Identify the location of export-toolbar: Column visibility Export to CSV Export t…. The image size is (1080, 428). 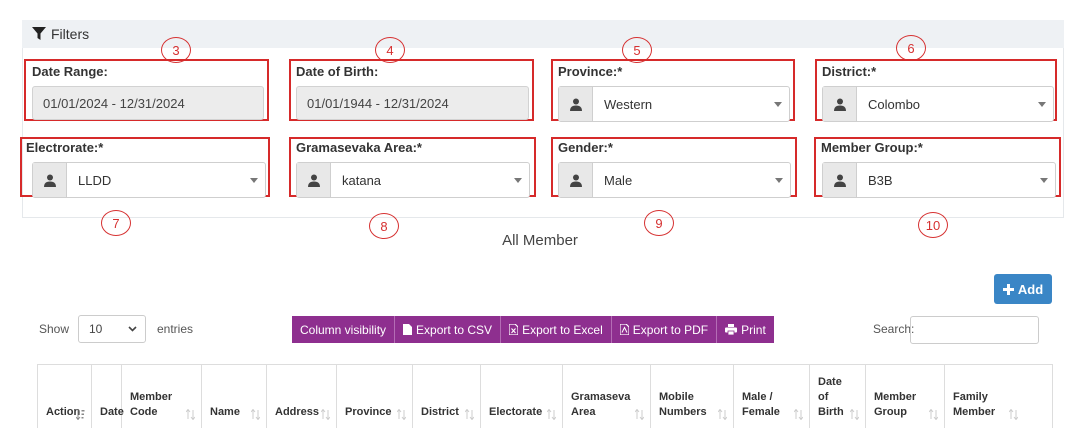
(533, 329).